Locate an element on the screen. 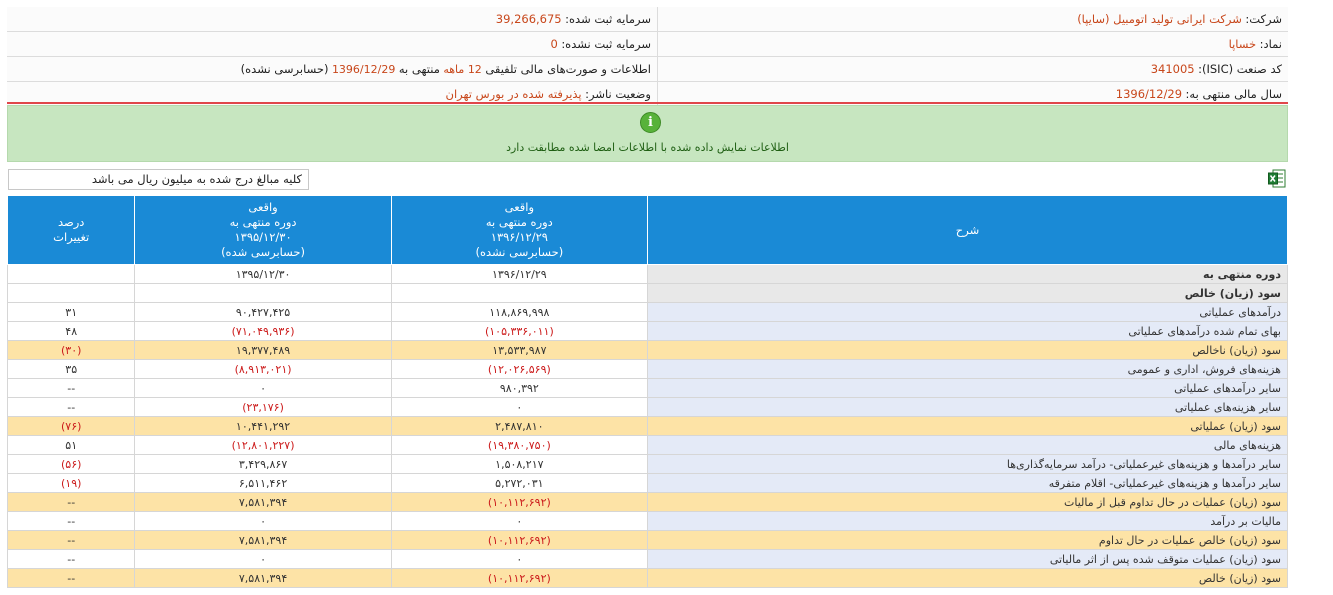 Image resolution: width=1333 pixels, height=595 pixels. table-row: دوره منتهی به ۱۳۹۶/۱۲/۲۹ ۱۳۹۵/۱۲/۳۰ is located at coordinates (647, 274).